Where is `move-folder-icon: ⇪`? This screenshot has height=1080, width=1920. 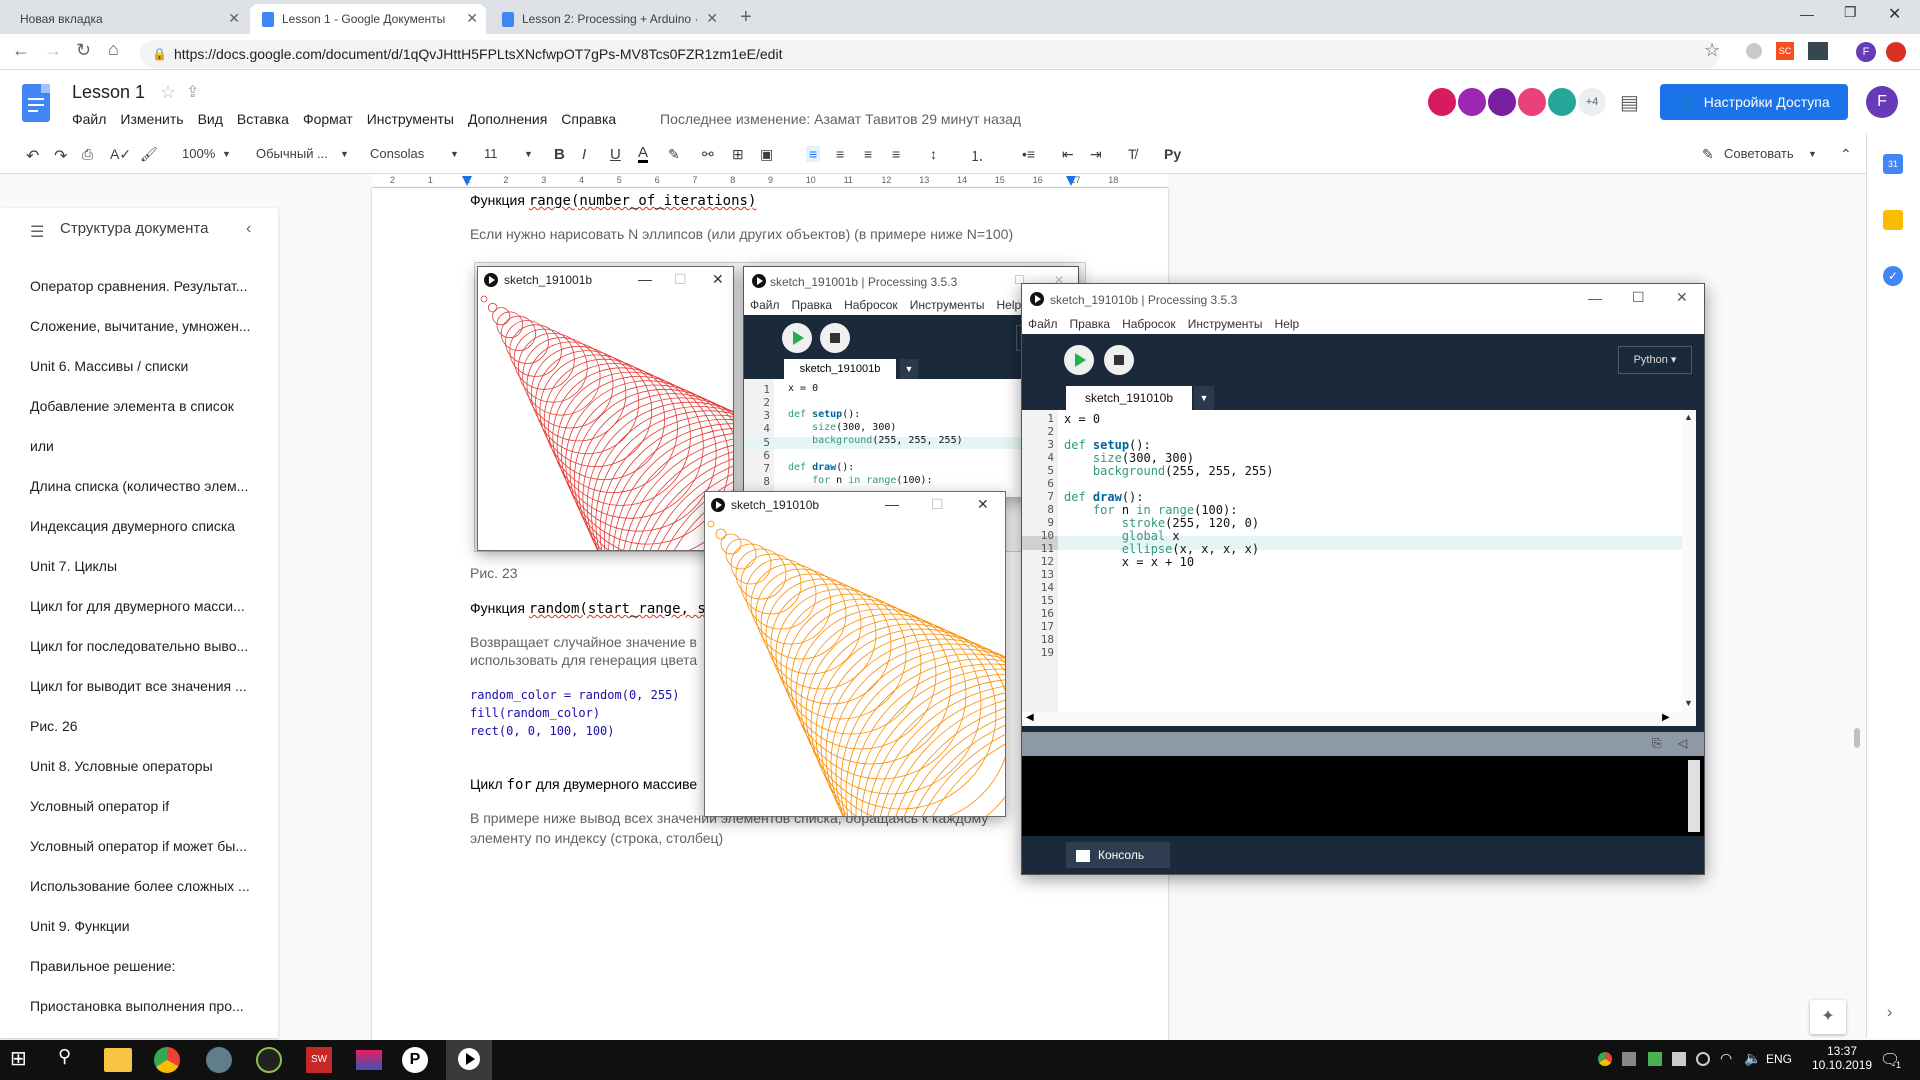 move-folder-icon: ⇪ is located at coordinates (192, 92).